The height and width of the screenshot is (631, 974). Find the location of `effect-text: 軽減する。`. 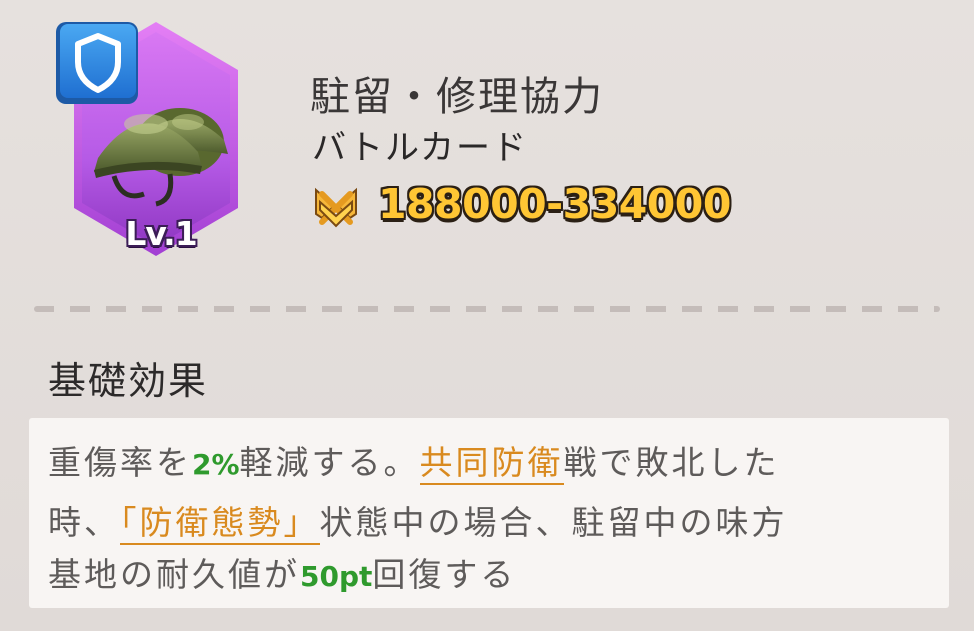

effect-text: 軽減する。 is located at coordinates (329, 462).